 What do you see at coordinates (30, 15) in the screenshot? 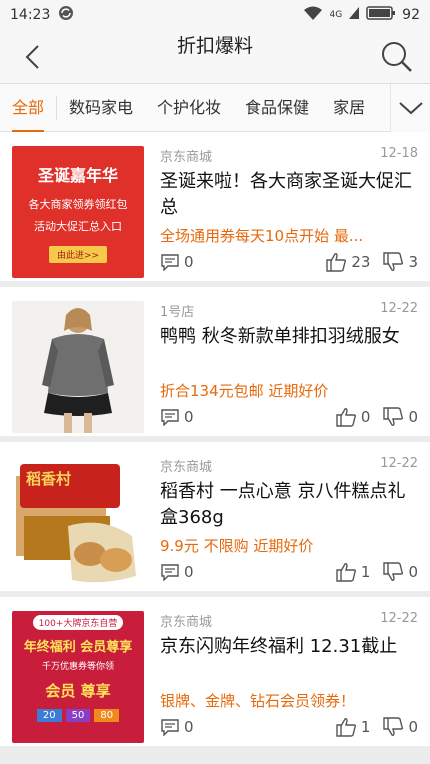
I see `status-time: 14:23` at bounding box center [30, 15].